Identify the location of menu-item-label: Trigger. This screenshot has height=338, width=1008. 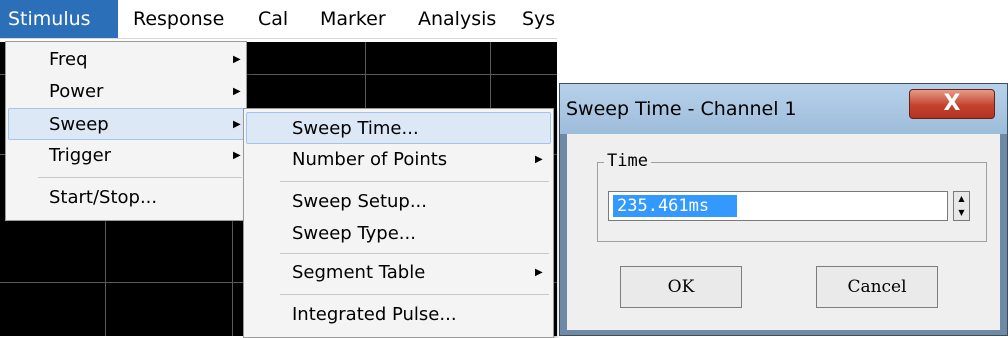
(80, 155).